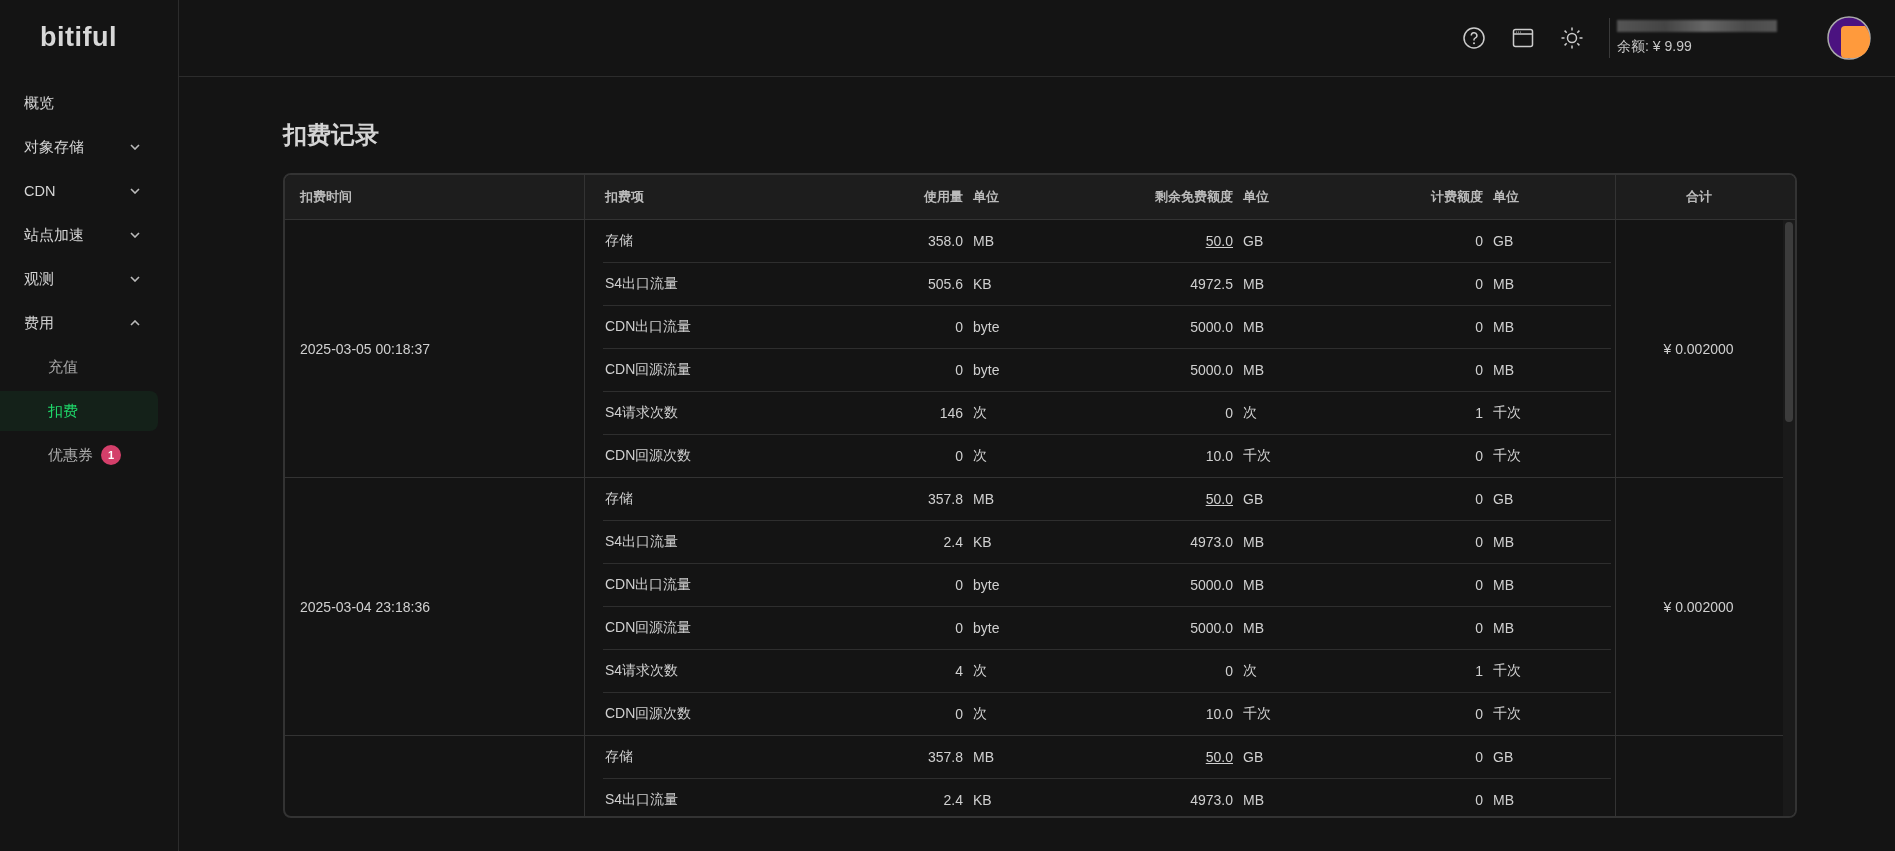 The image size is (1895, 851). Describe the element at coordinates (952, 800) in the screenshot. I see `usage-cell-text: 2.4` at that location.